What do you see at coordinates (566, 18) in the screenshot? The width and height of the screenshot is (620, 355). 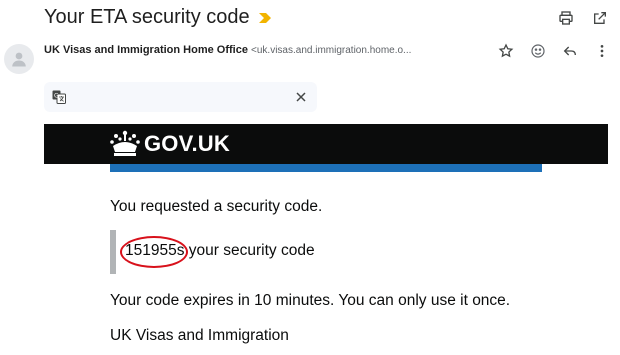 I see `print-icon` at bounding box center [566, 18].